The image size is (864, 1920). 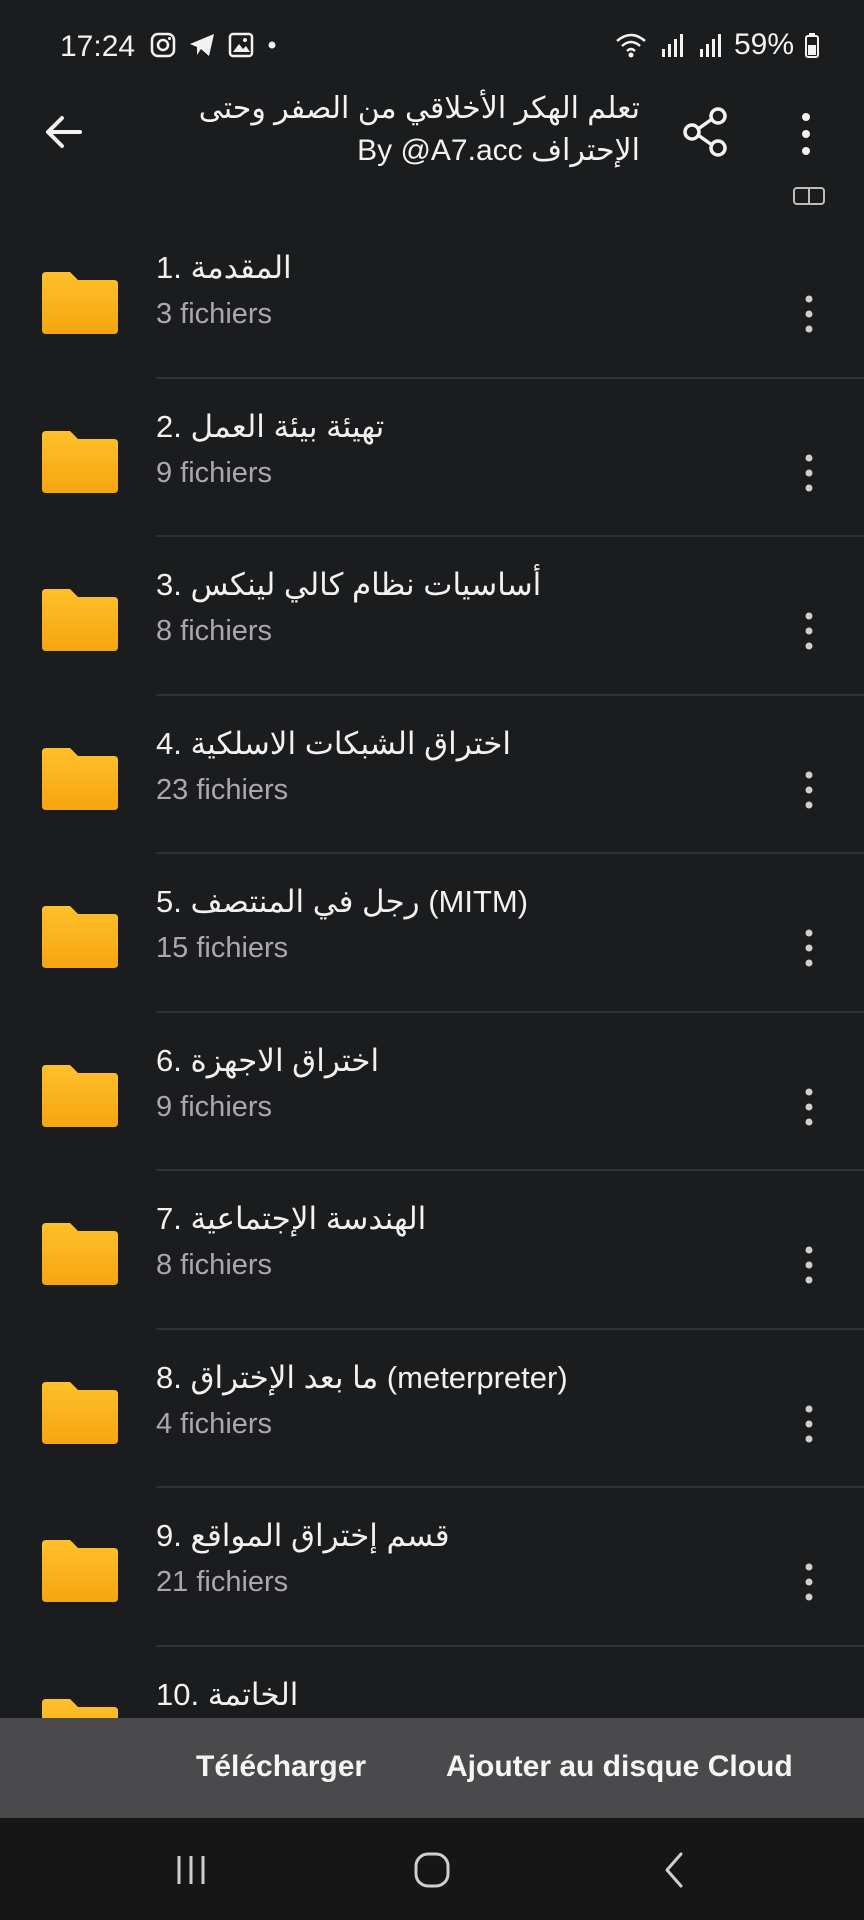 I want to click on folder-name: 8. ما بعد الإختراق (meterpreter), so click(x=362, y=1377).